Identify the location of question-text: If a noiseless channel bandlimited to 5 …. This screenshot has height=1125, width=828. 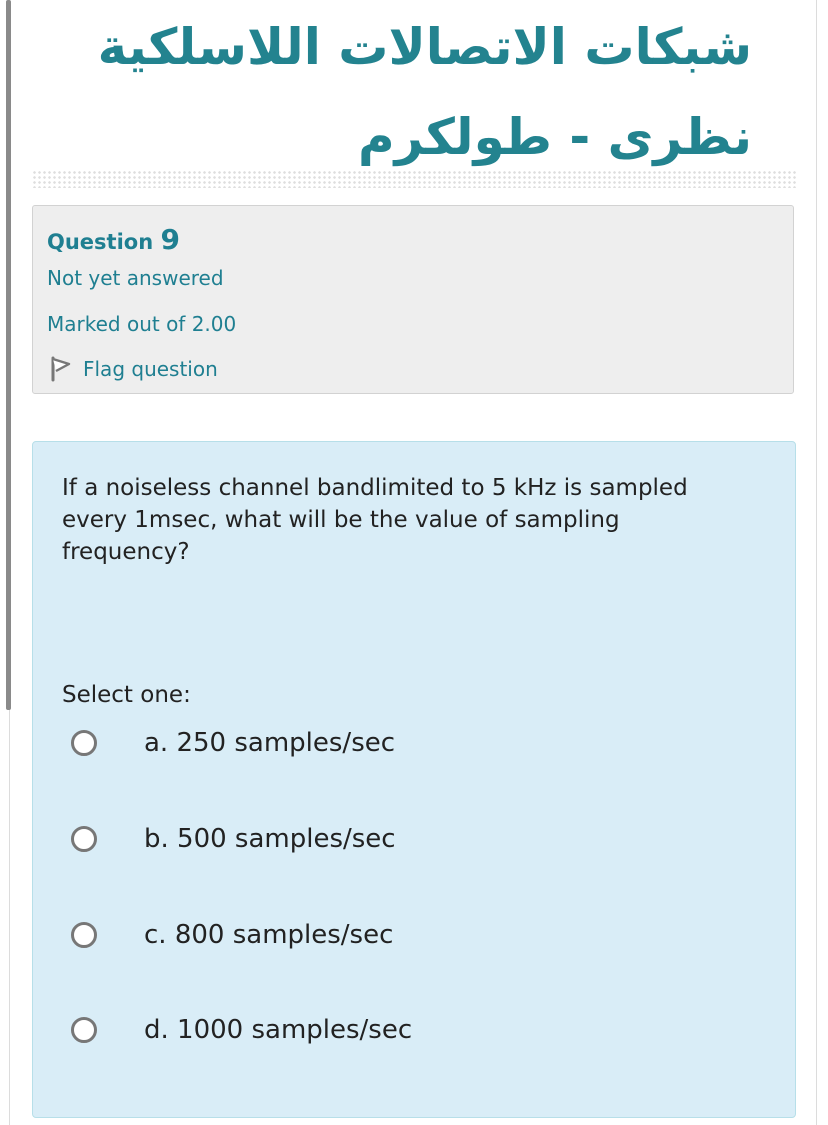
(375, 520).